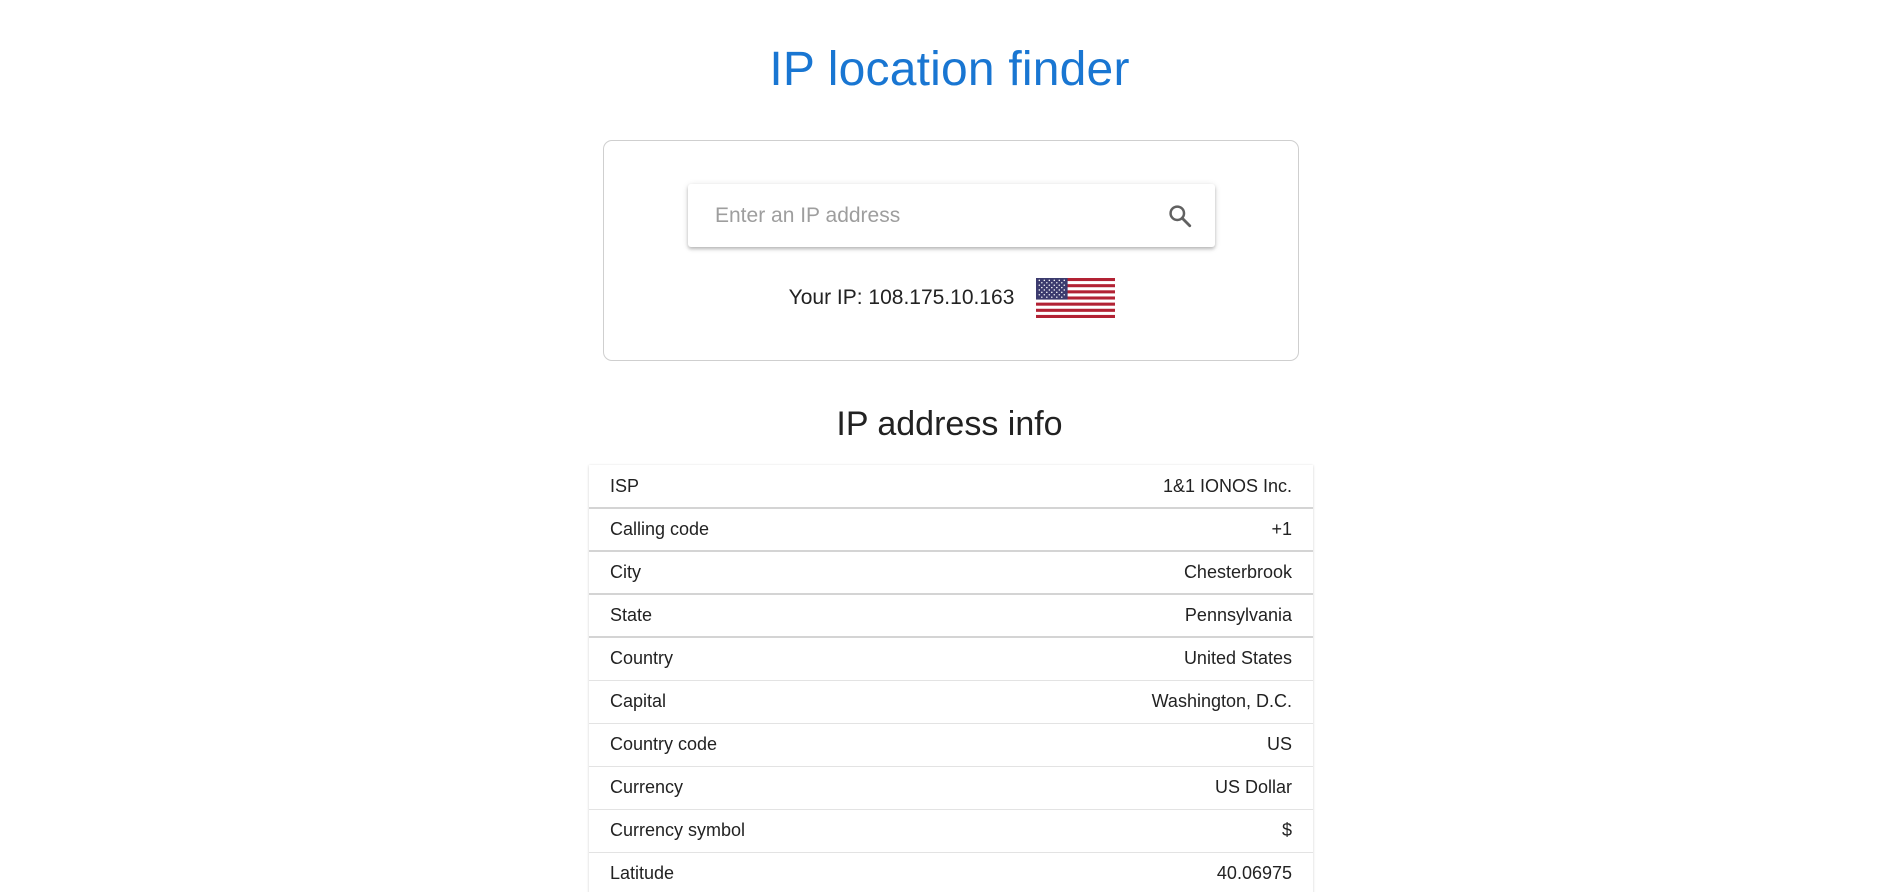  Describe the element at coordinates (1237, 658) in the screenshot. I see `row-value: United States` at that location.